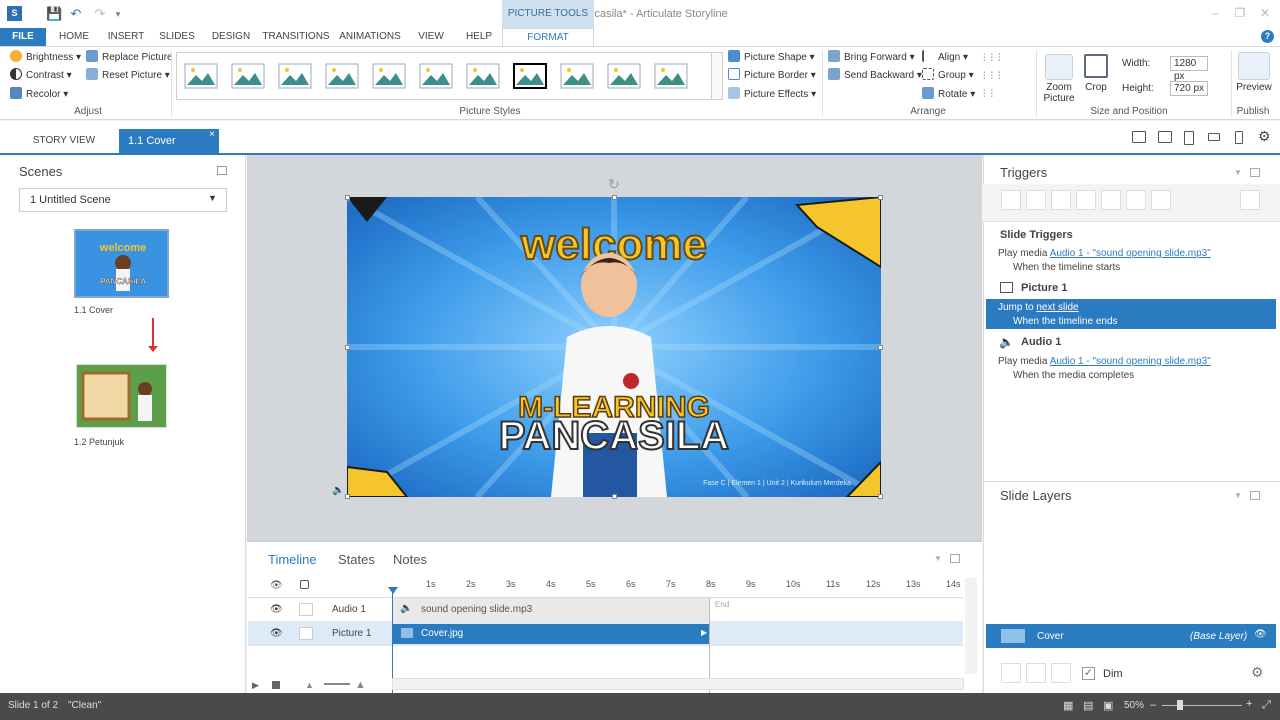 The image size is (1280, 720). Describe the element at coordinates (306, 633) in the screenshot. I see `lock-toggle` at that location.